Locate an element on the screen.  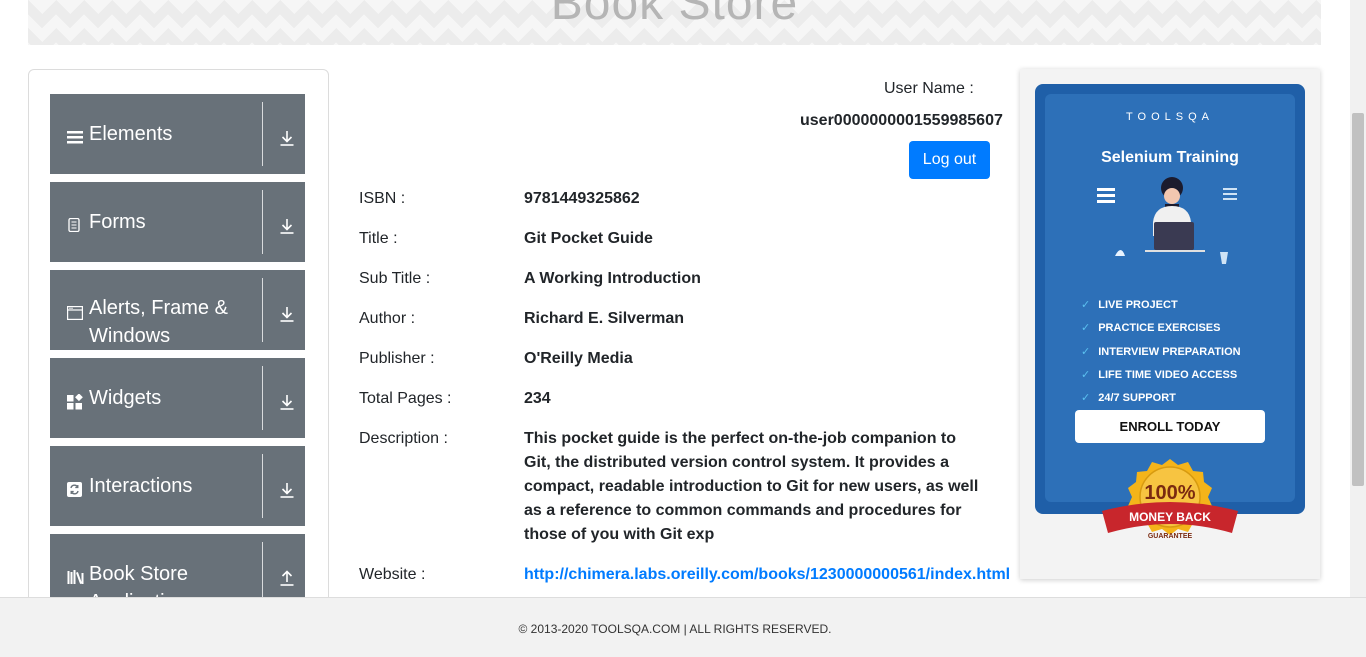
badge-sub: GUARANTEE is located at coordinates (1170, 536).